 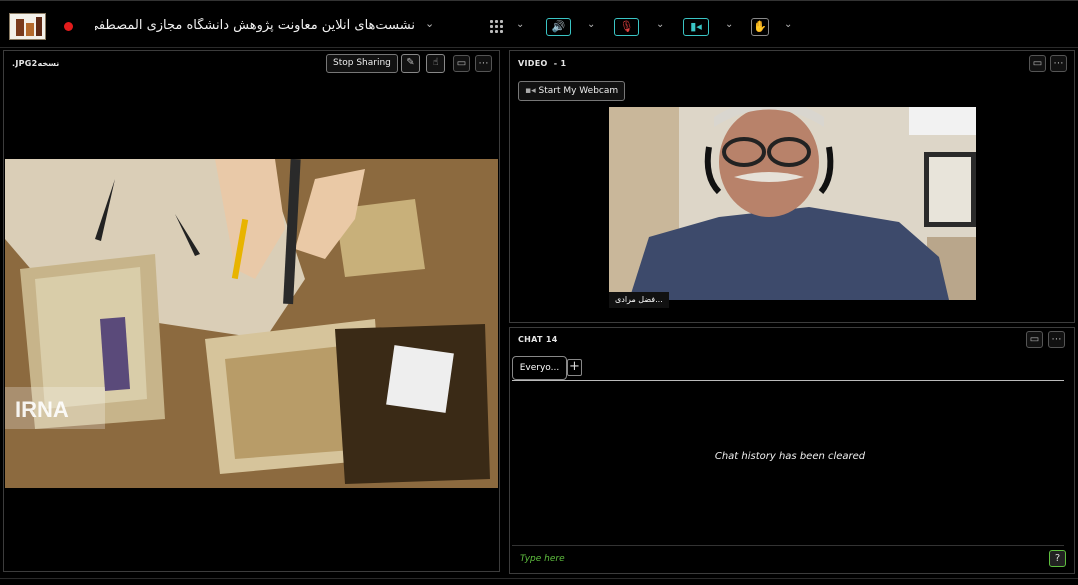 What do you see at coordinates (560, 63) in the screenshot?
I see `video-count: - 1` at bounding box center [560, 63].